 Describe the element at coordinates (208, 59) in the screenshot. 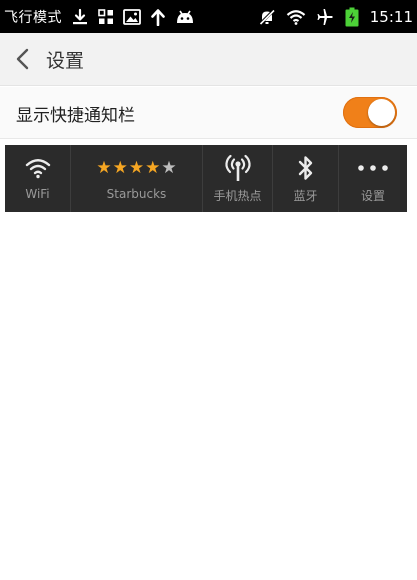

I see `header: 设置` at that location.